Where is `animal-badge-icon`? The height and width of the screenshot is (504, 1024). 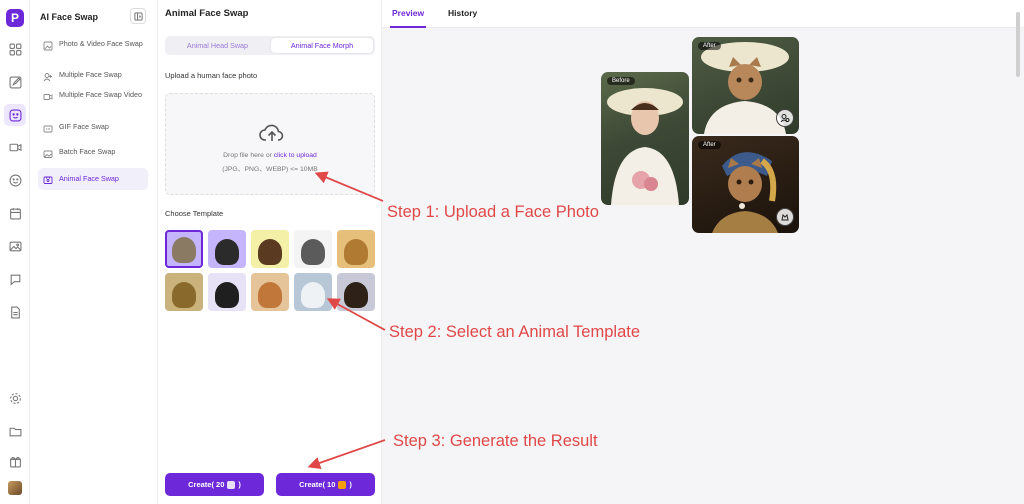 animal-badge-icon is located at coordinates (785, 217).